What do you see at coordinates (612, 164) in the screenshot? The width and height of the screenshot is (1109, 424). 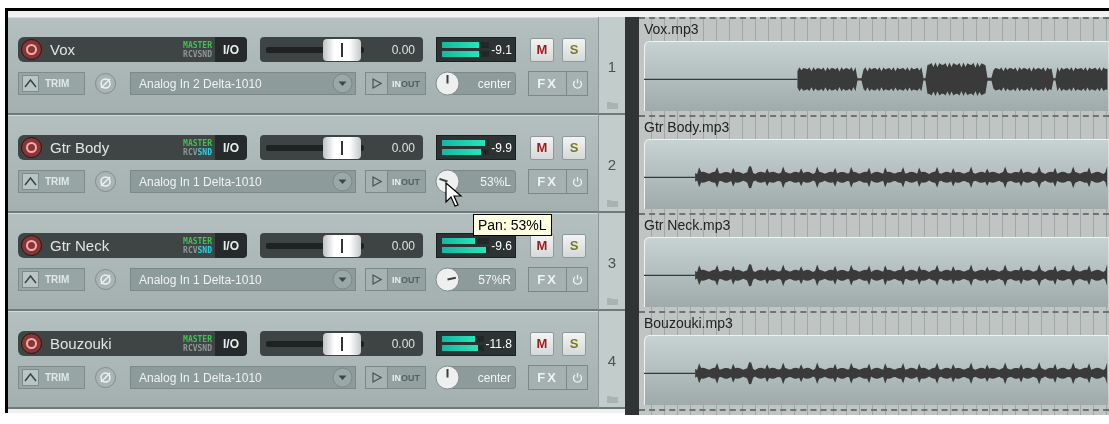 I see `track-number: 2` at bounding box center [612, 164].